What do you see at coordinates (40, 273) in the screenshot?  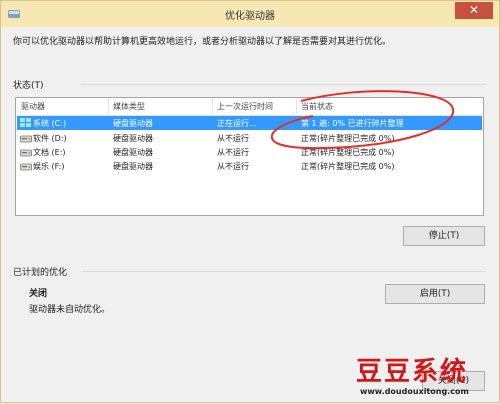 I see `scheduled-section-label: 已计划的优化` at bounding box center [40, 273].